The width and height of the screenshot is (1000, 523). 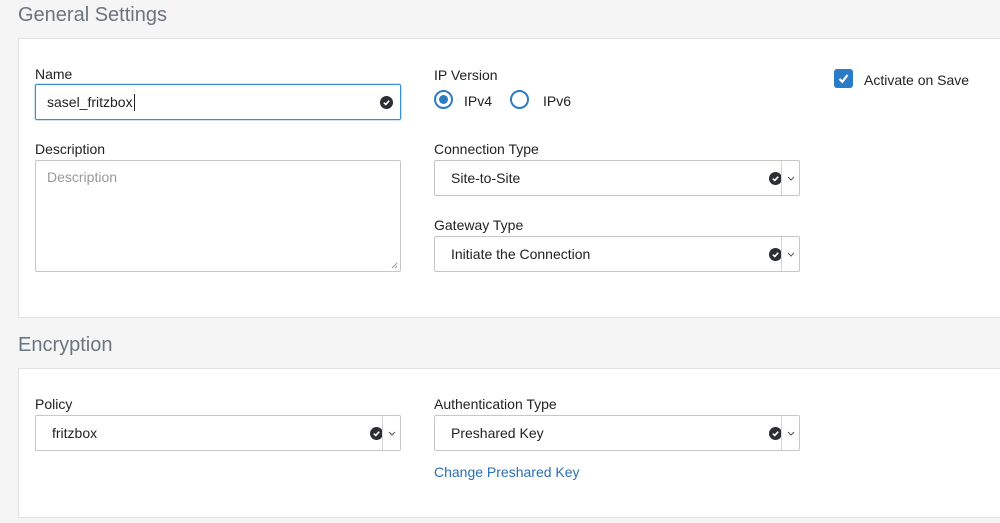 I want to click on check-circle-icon, so click(x=386, y=102).